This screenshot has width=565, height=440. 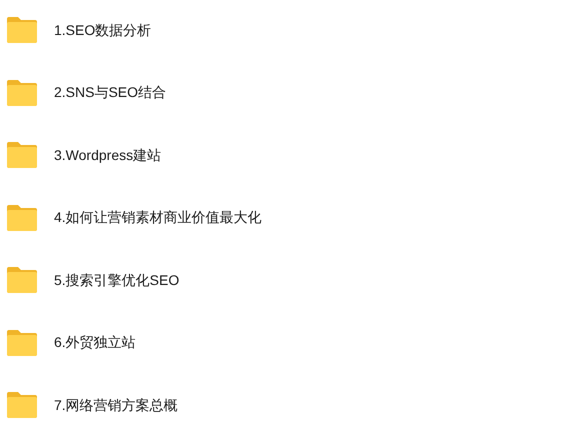 I want to click on folder-name: 1.SEO数据分析, so click(x=103, y=30).